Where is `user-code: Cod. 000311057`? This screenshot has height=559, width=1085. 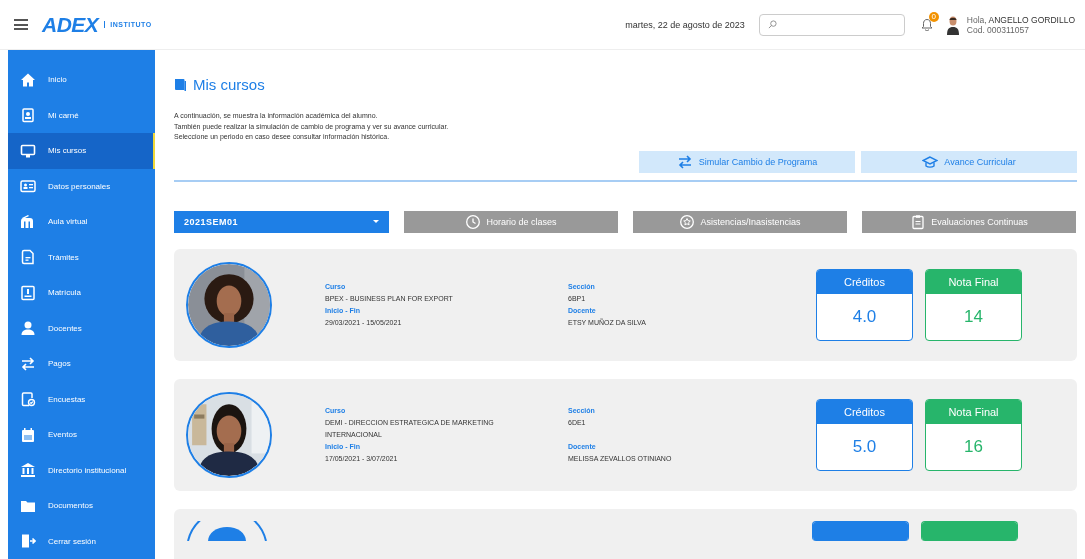 user-code: Cod. 000311057 is located at coordinates (998, 29).